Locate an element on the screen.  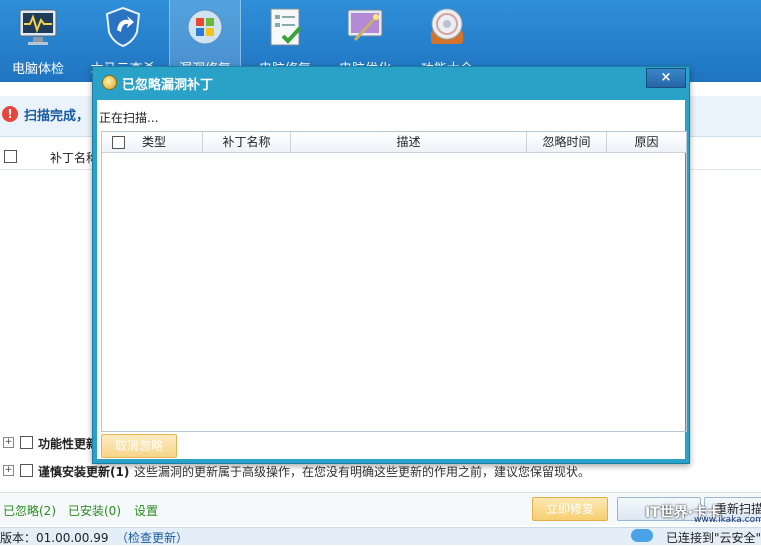
grid-header: 类型 补丁名称 描述 忽略时间 原因 is located at coordinates (394, 142).